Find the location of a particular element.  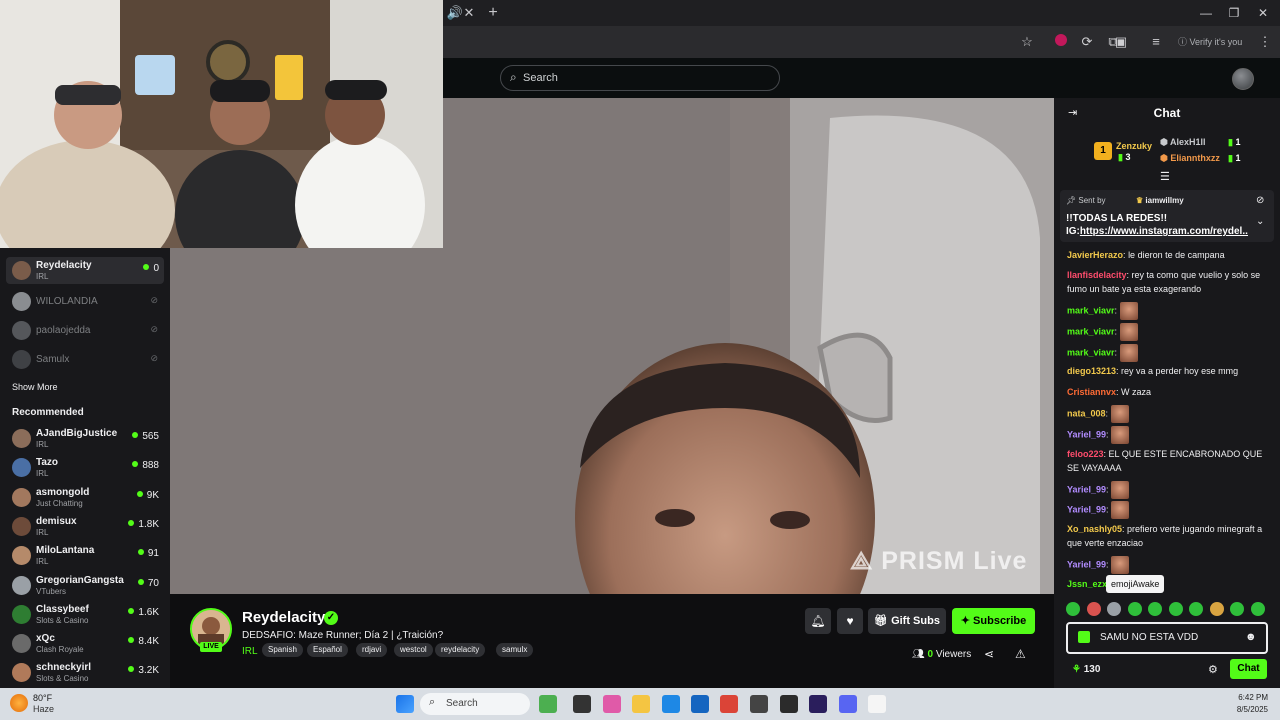

unpin-icon: ⊘ is located at coordinates (1260, 200).